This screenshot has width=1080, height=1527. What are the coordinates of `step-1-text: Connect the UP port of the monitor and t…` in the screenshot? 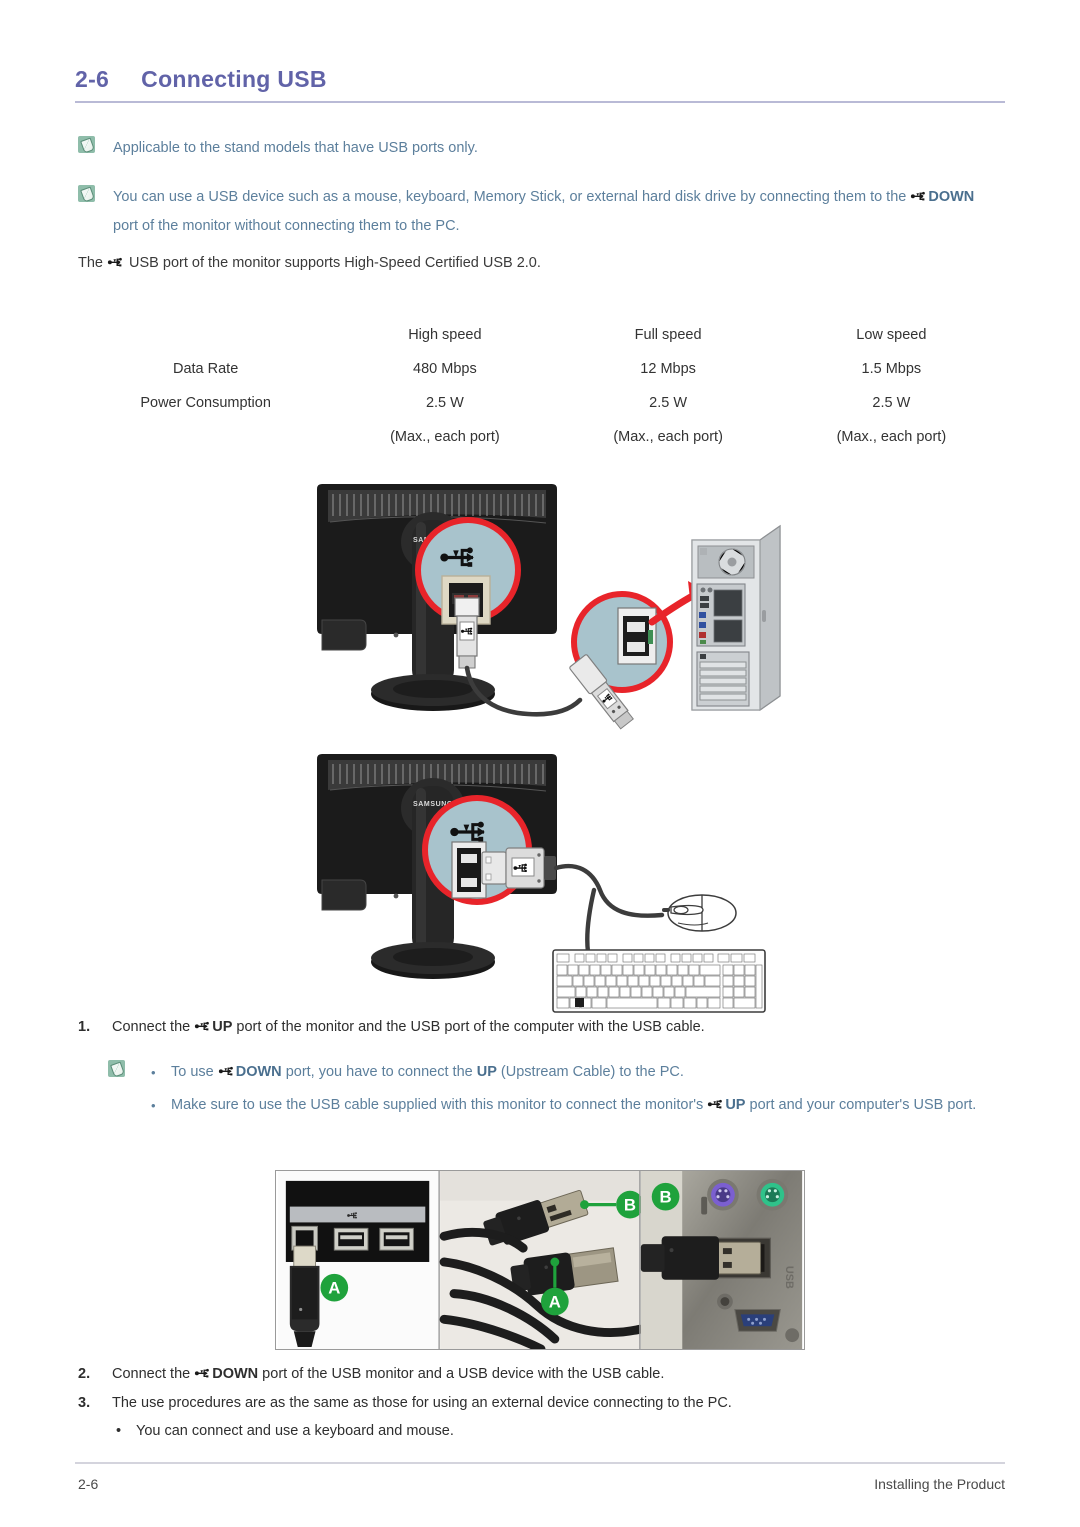 It's located at (408, 1027).